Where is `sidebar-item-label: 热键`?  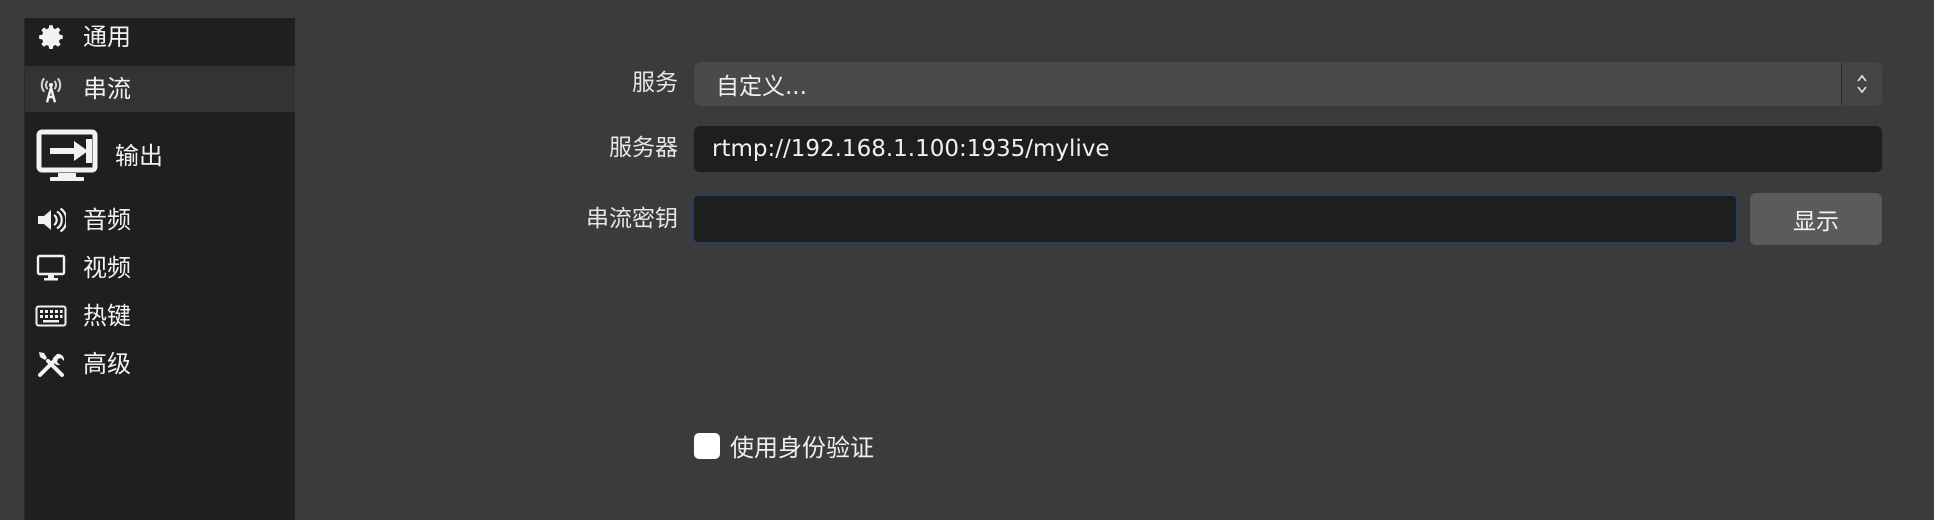 sidebar-item-label: 热键 is located at coordinates (107, 316).